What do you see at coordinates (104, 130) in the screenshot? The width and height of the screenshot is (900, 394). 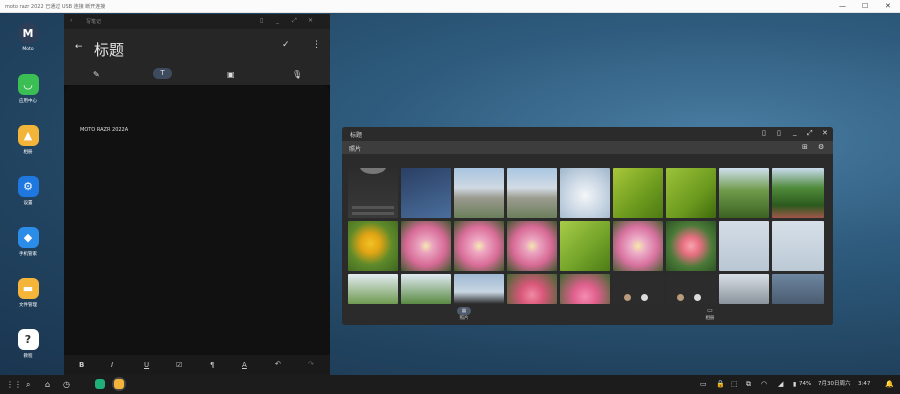 I see `note-body-text: MOTO RAZR 2022A` at bounding box center [104, 130].